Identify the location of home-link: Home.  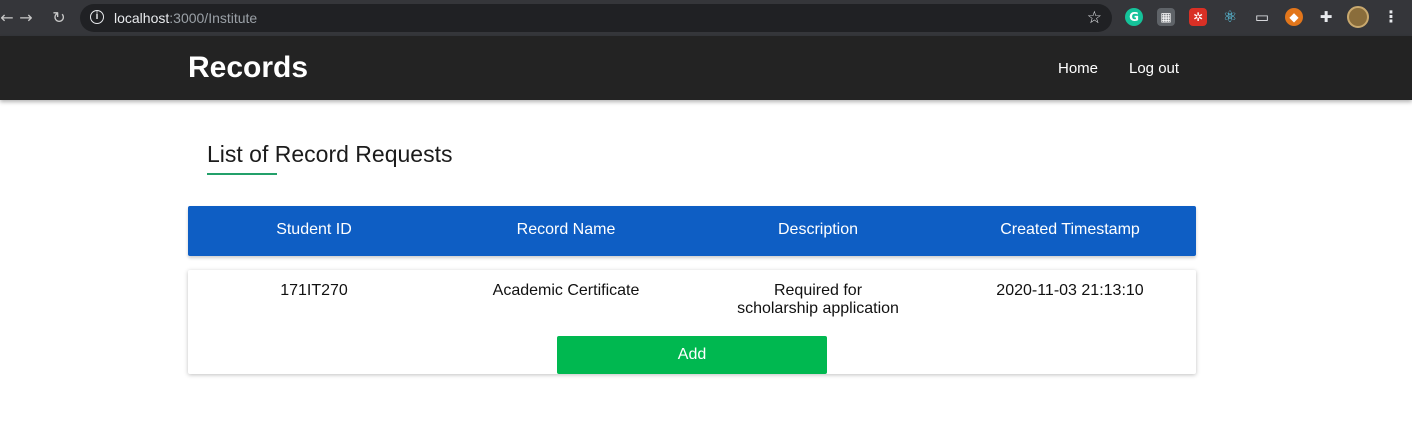
(1078, 69).